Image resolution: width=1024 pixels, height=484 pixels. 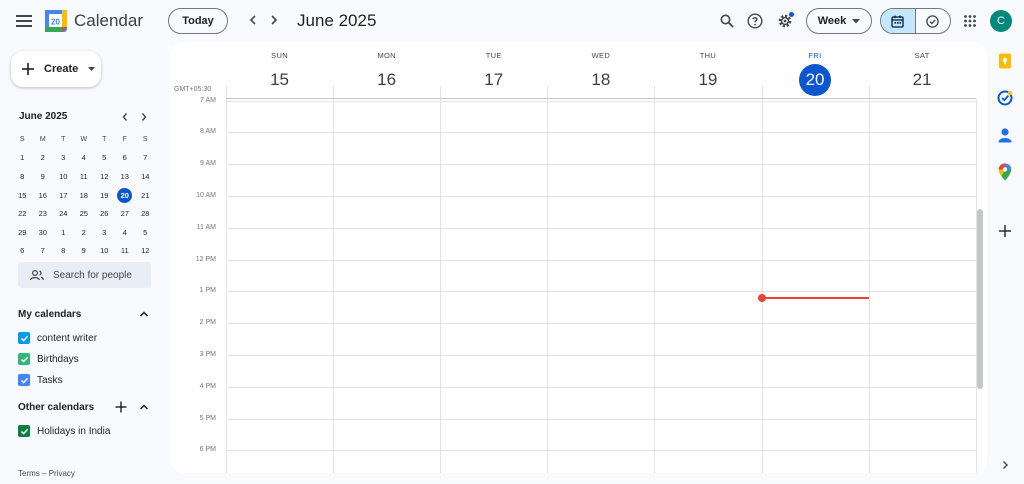 I want to click on day-number: 19, so click(x=708, y=80).